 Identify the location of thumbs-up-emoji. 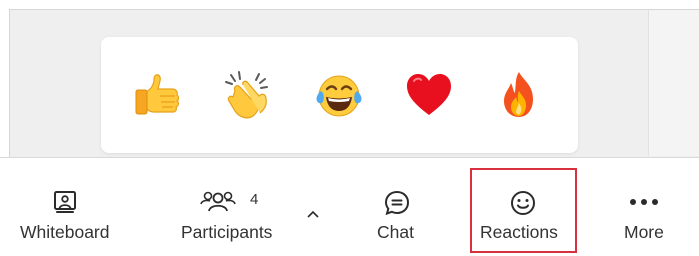
(158, 95).